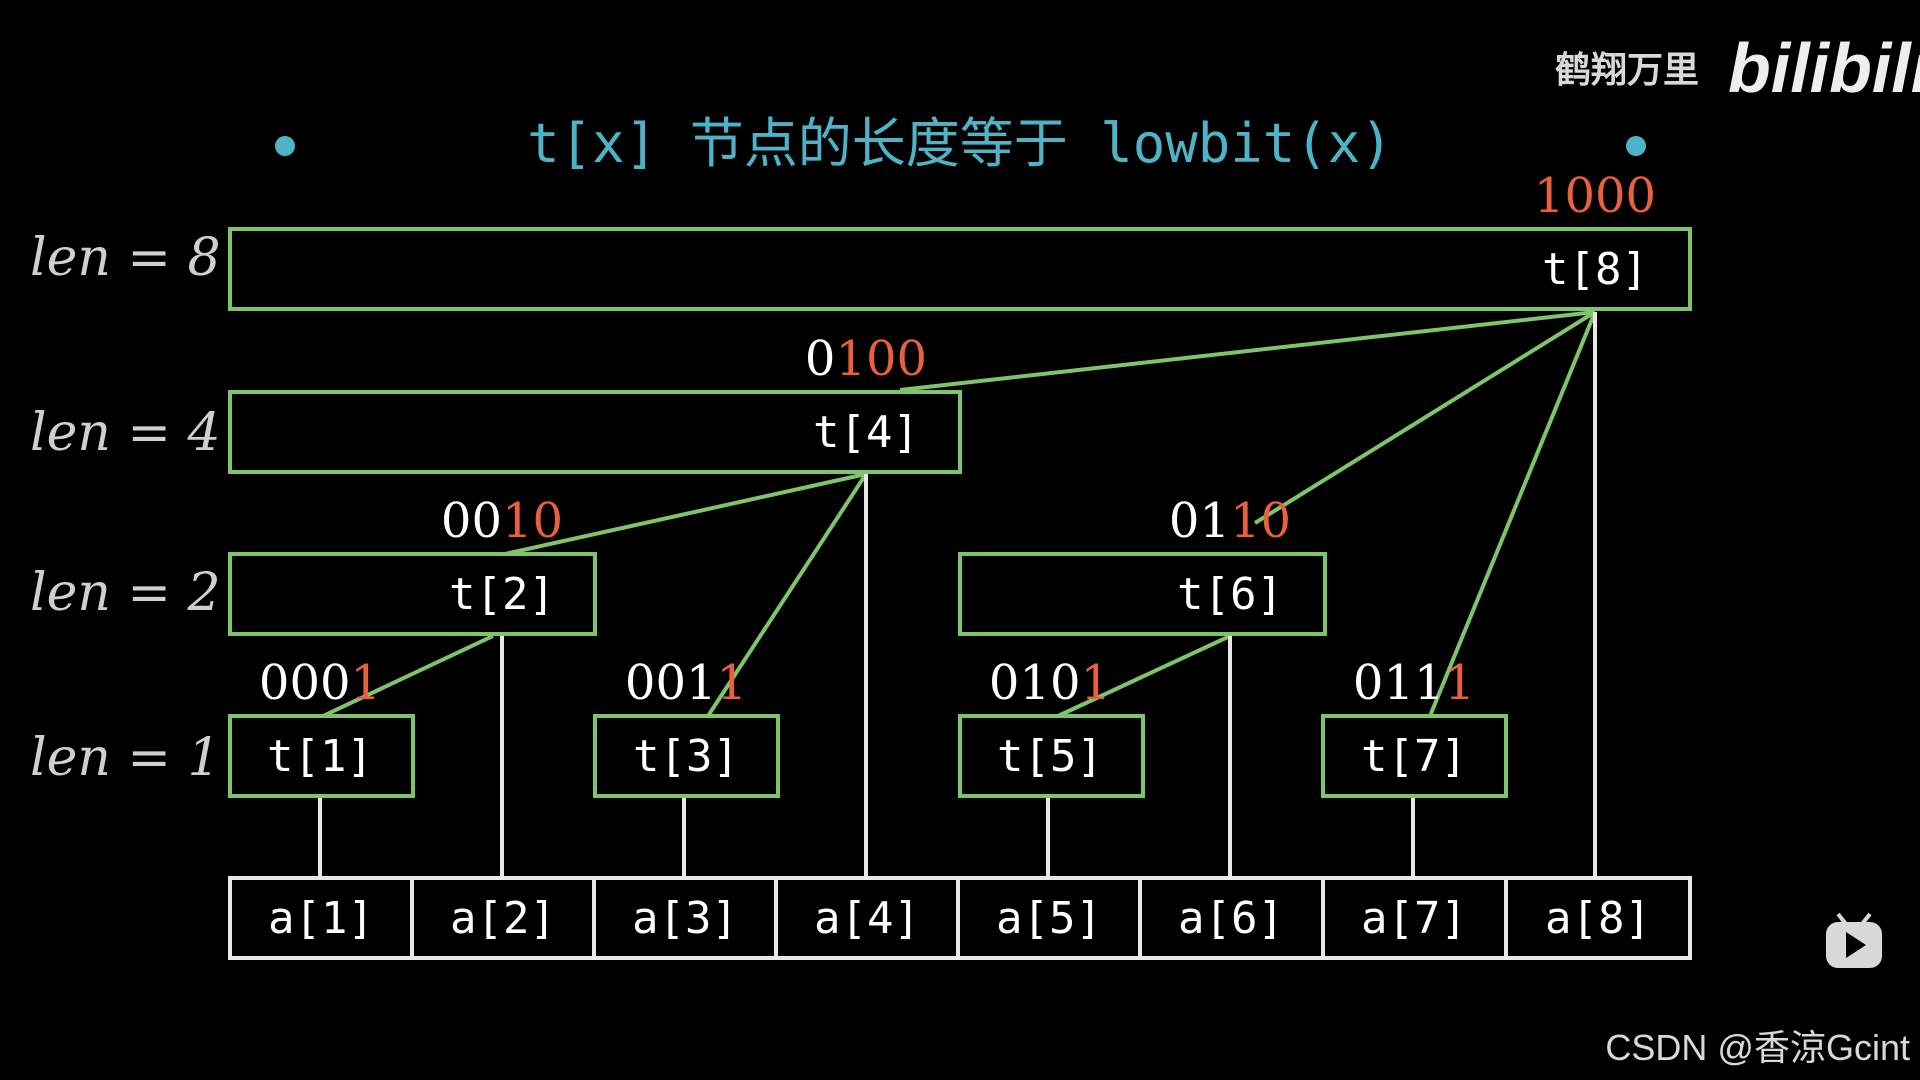 The image size is (1920, 1080). What do you see at coordinates (125, 593) in the screenshot?
I see `len-label-2: len = 2` at bounding box center [125, 593].